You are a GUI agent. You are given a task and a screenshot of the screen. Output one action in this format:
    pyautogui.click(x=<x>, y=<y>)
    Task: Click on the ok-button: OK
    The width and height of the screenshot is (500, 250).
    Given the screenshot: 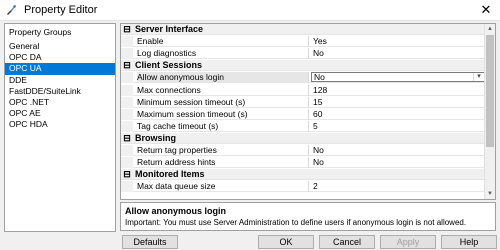 What is the action you would take?
    pyautogui.click(x=286, y=242)
    